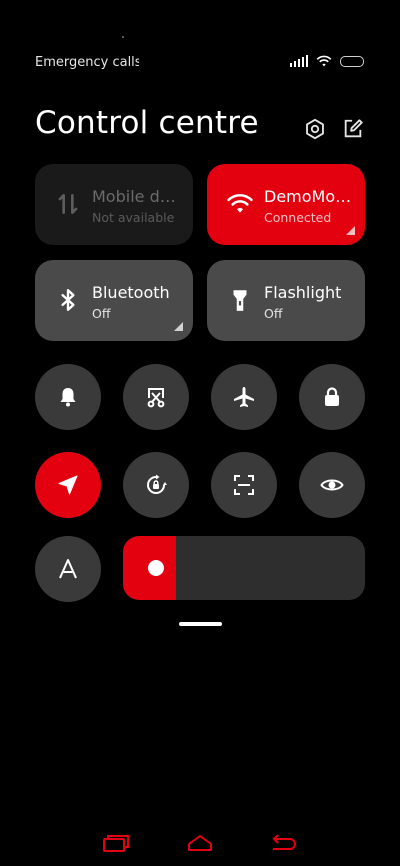 This screenshot has width=400, height=866. I want to click on home-icon, so click(200, 843).